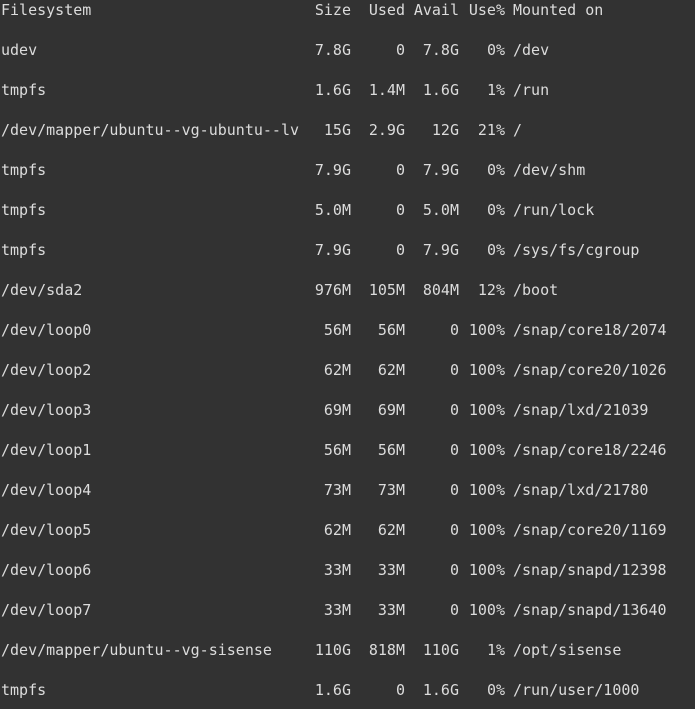  I want to click on use-pct-cell: 21%, so click(491, 130).